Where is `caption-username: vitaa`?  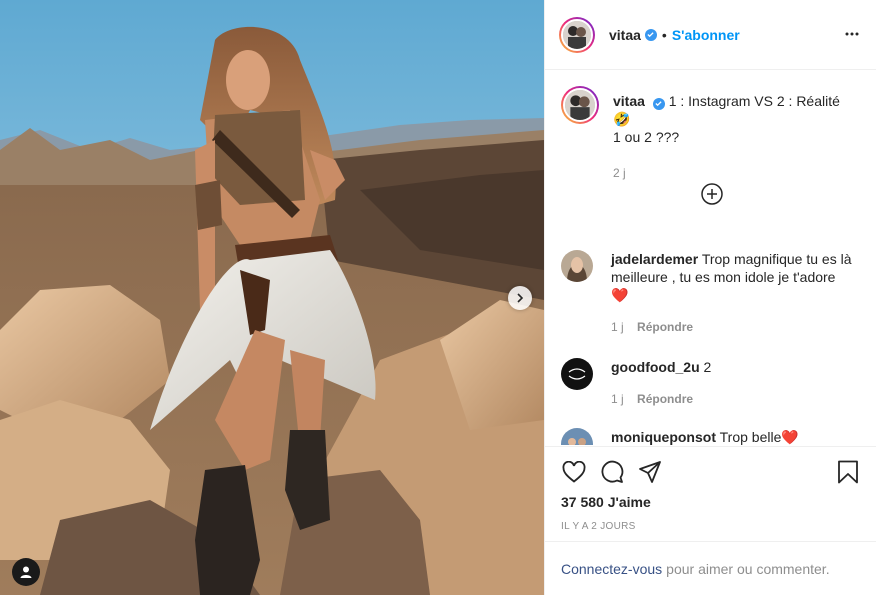 caption-username: vitaa is located at coordinates (629, 101).